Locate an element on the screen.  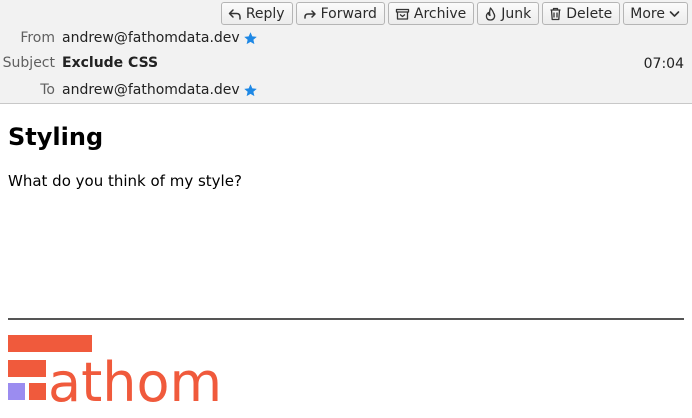
delete-button: Delete is located at coordinates (581, 13).